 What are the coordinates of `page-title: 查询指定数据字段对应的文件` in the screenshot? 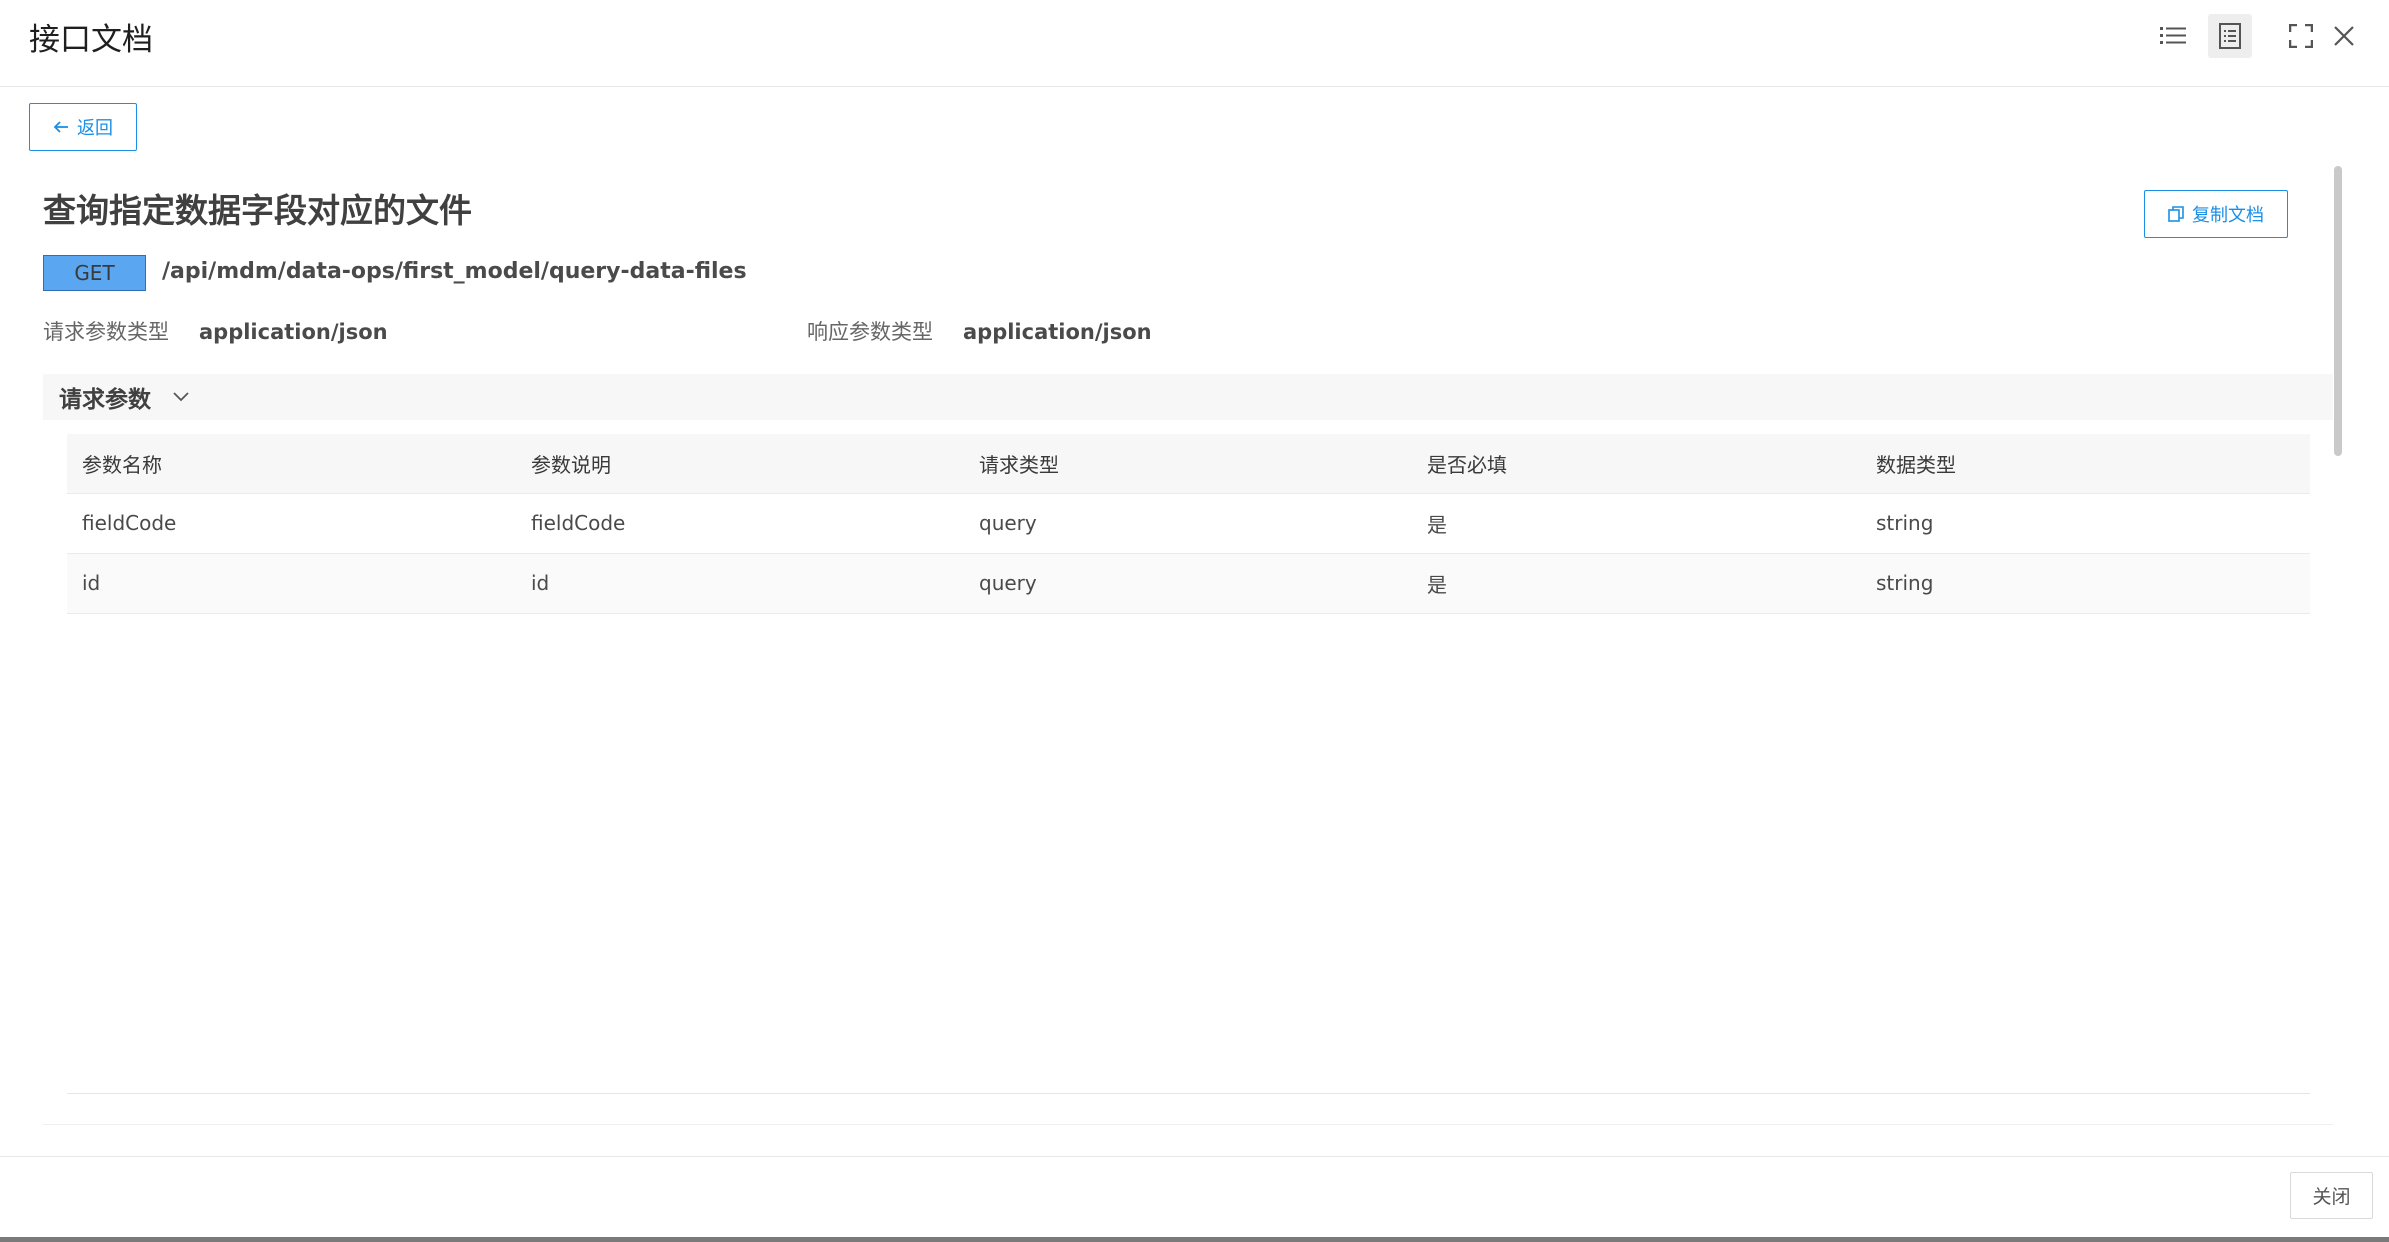 It's located at (257, 210).